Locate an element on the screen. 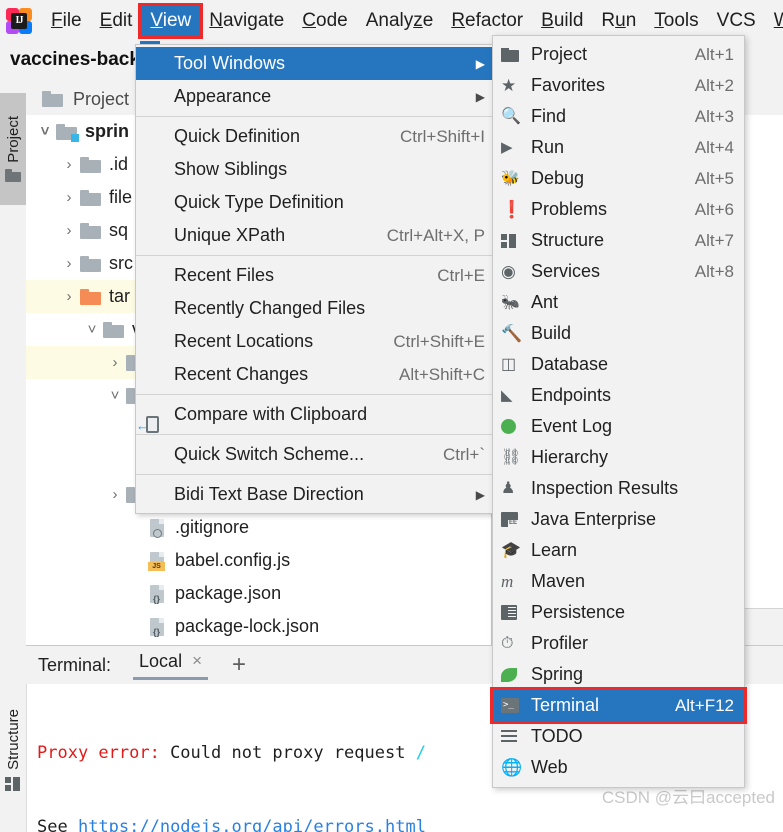 The height and width of the screenshot is (832, 783). menu-run: Run is located at coordinates (618, 21).